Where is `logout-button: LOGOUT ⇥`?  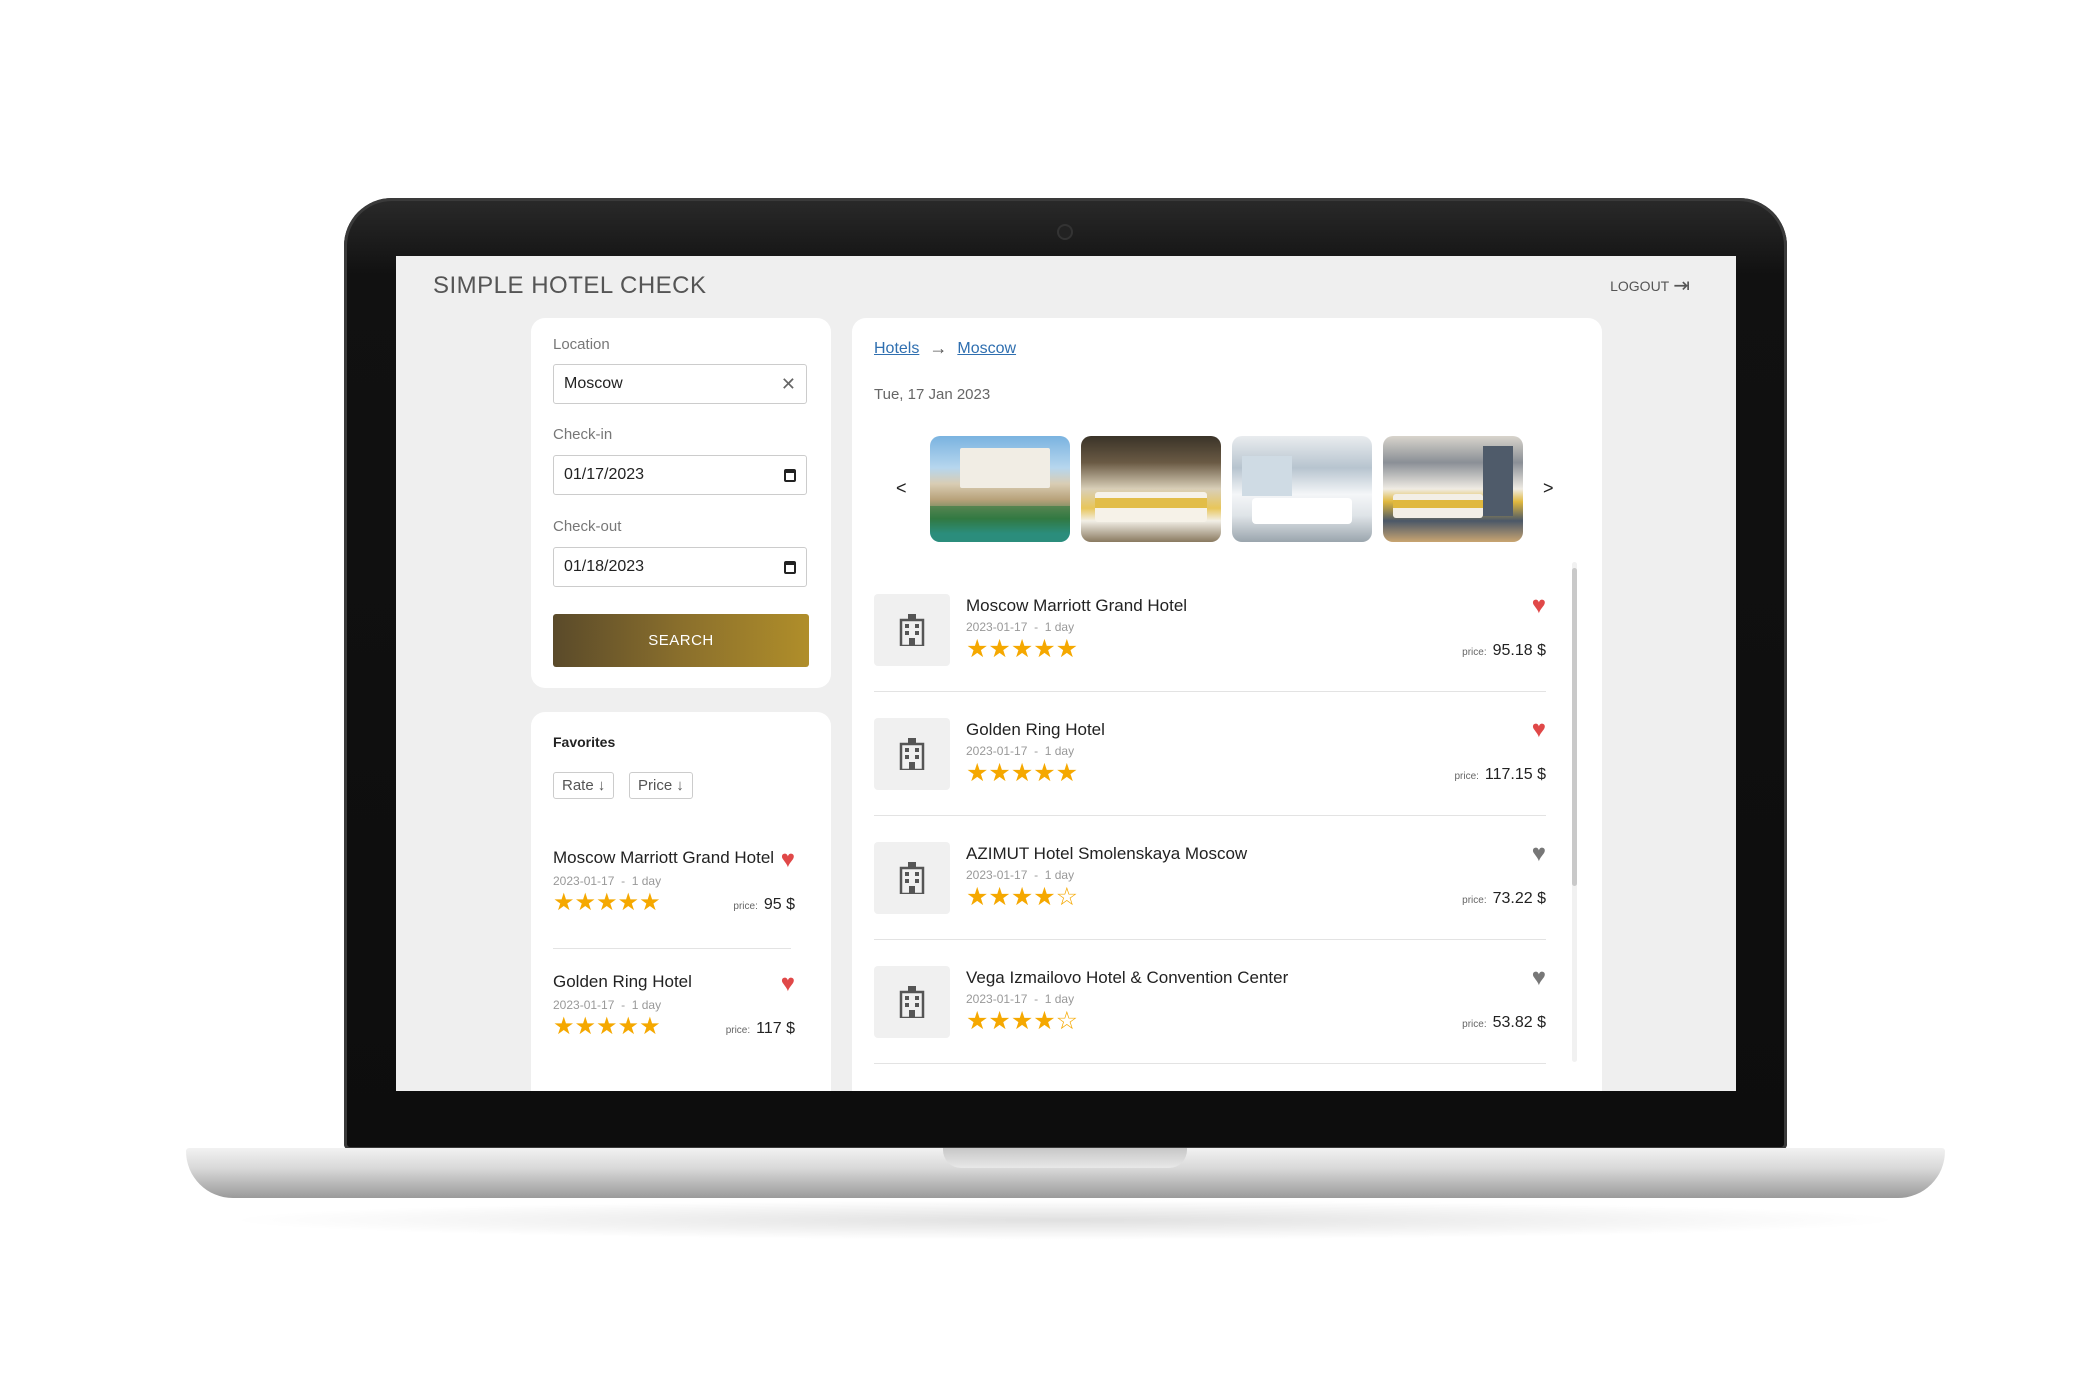
logout-button: LOGOUT ⇥ is located at coordinates (1650, 286).